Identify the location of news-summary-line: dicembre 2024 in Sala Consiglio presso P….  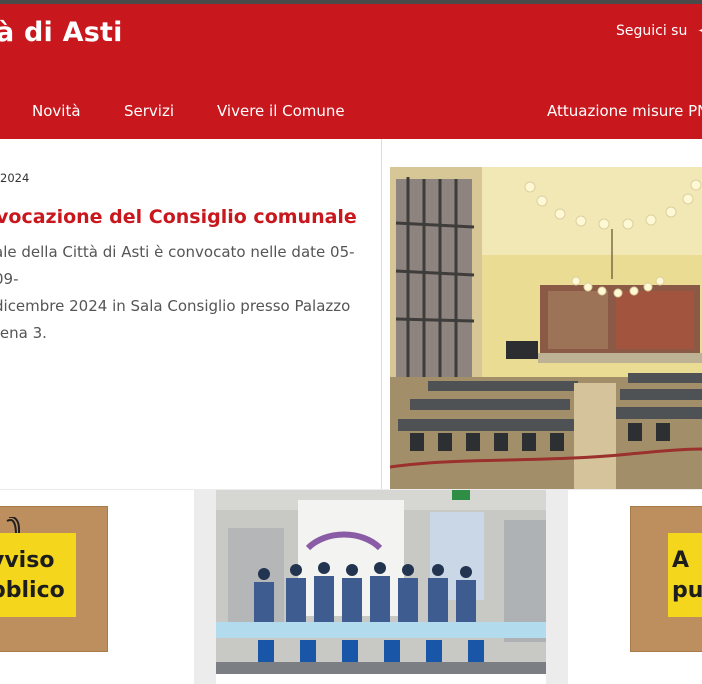
(175, 306).